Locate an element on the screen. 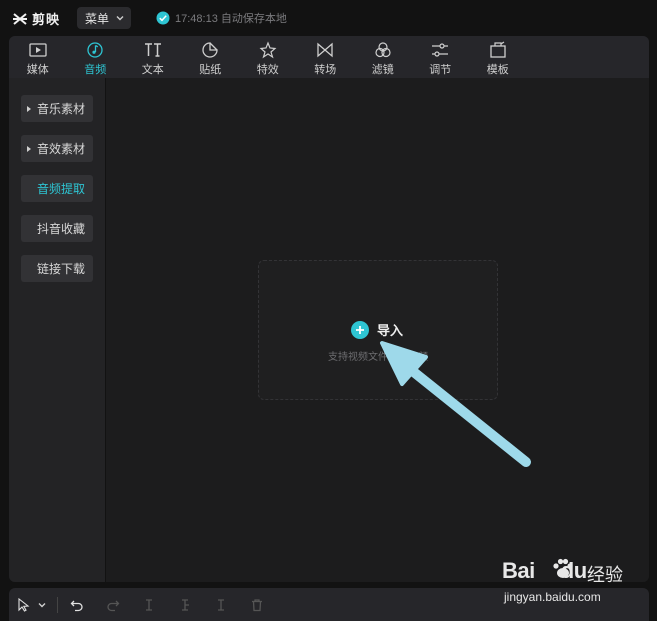 This screenshot has height=621, width=657. sidebar-item-label: 音乐素材 is located at coordinates (61, 109).